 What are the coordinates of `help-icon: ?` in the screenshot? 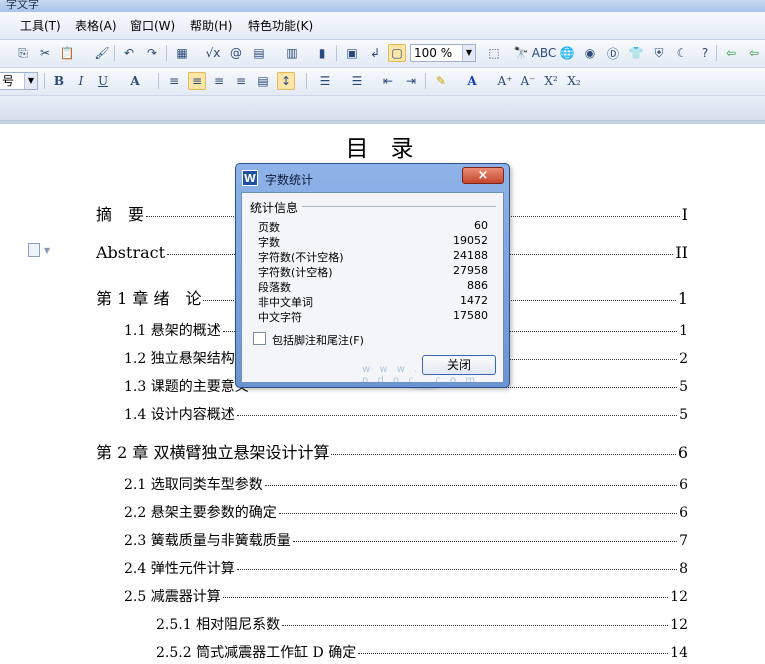 It's located at (705, 53).